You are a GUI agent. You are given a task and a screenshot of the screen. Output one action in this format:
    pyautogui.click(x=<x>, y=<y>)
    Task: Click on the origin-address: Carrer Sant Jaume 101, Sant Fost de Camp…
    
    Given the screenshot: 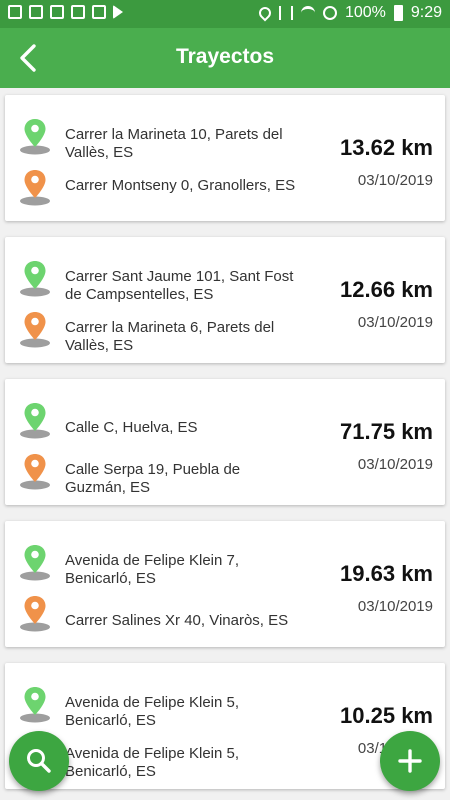 What is the action you would take?
    pyautogui.click(x=179, y=285)
    